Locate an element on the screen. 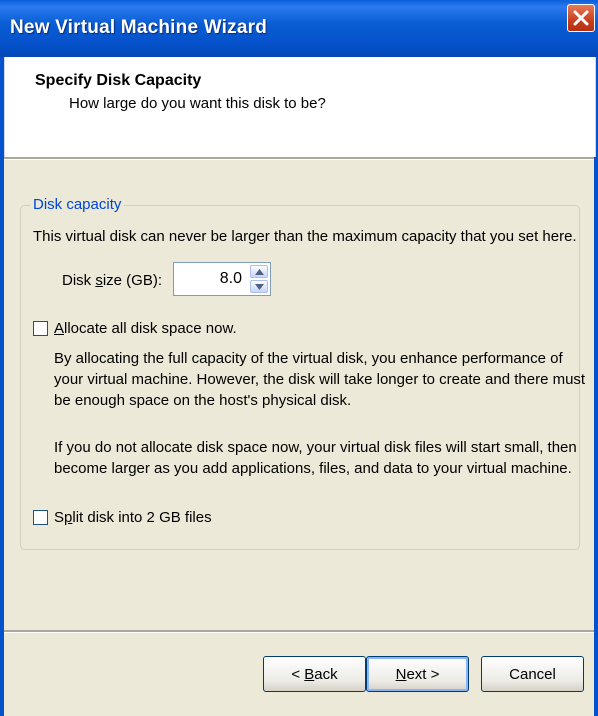 The width and height of the screenshot is (598, 716). disk-size-stepper: 8.0 is located at coordinates (222, 279).